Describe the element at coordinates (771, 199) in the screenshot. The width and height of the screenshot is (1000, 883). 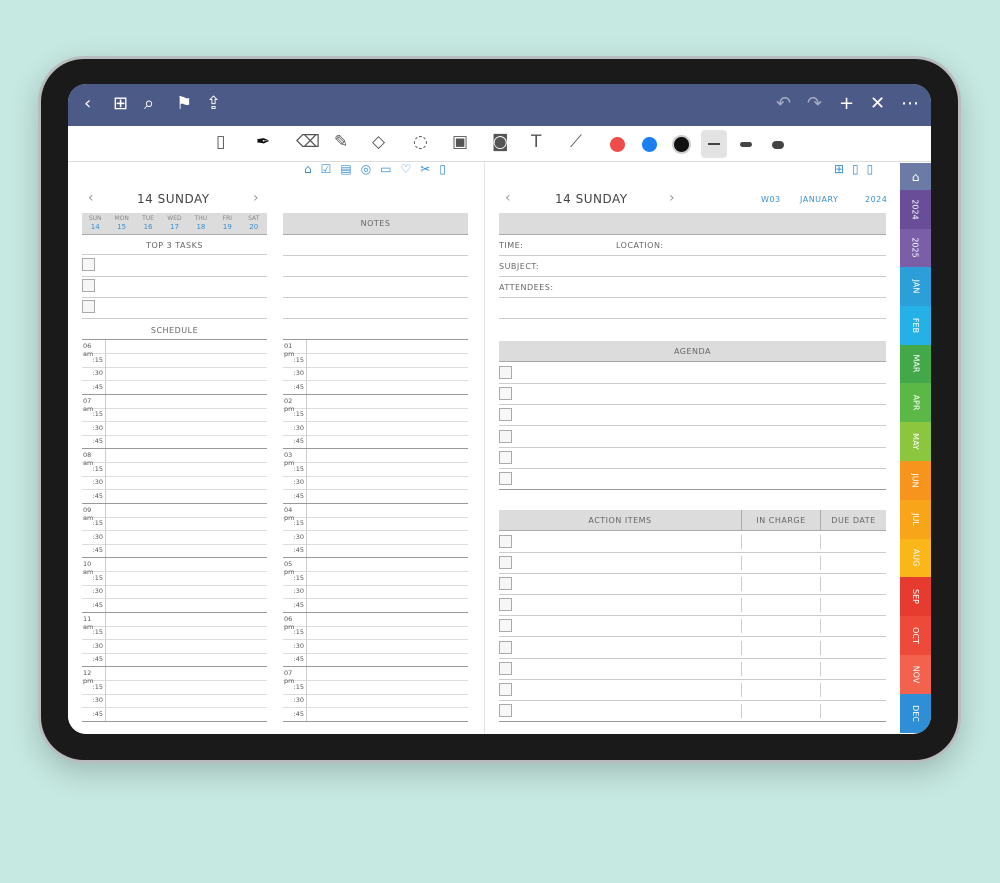
I see `week-link: W03` at that location.